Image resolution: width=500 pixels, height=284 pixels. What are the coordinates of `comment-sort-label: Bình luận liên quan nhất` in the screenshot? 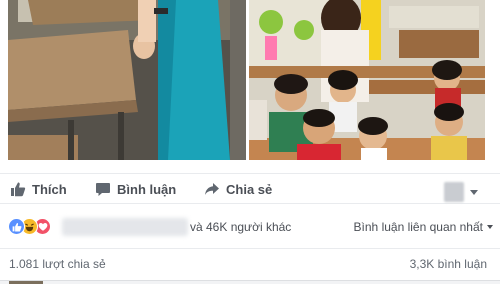 It's located at (418, 227).